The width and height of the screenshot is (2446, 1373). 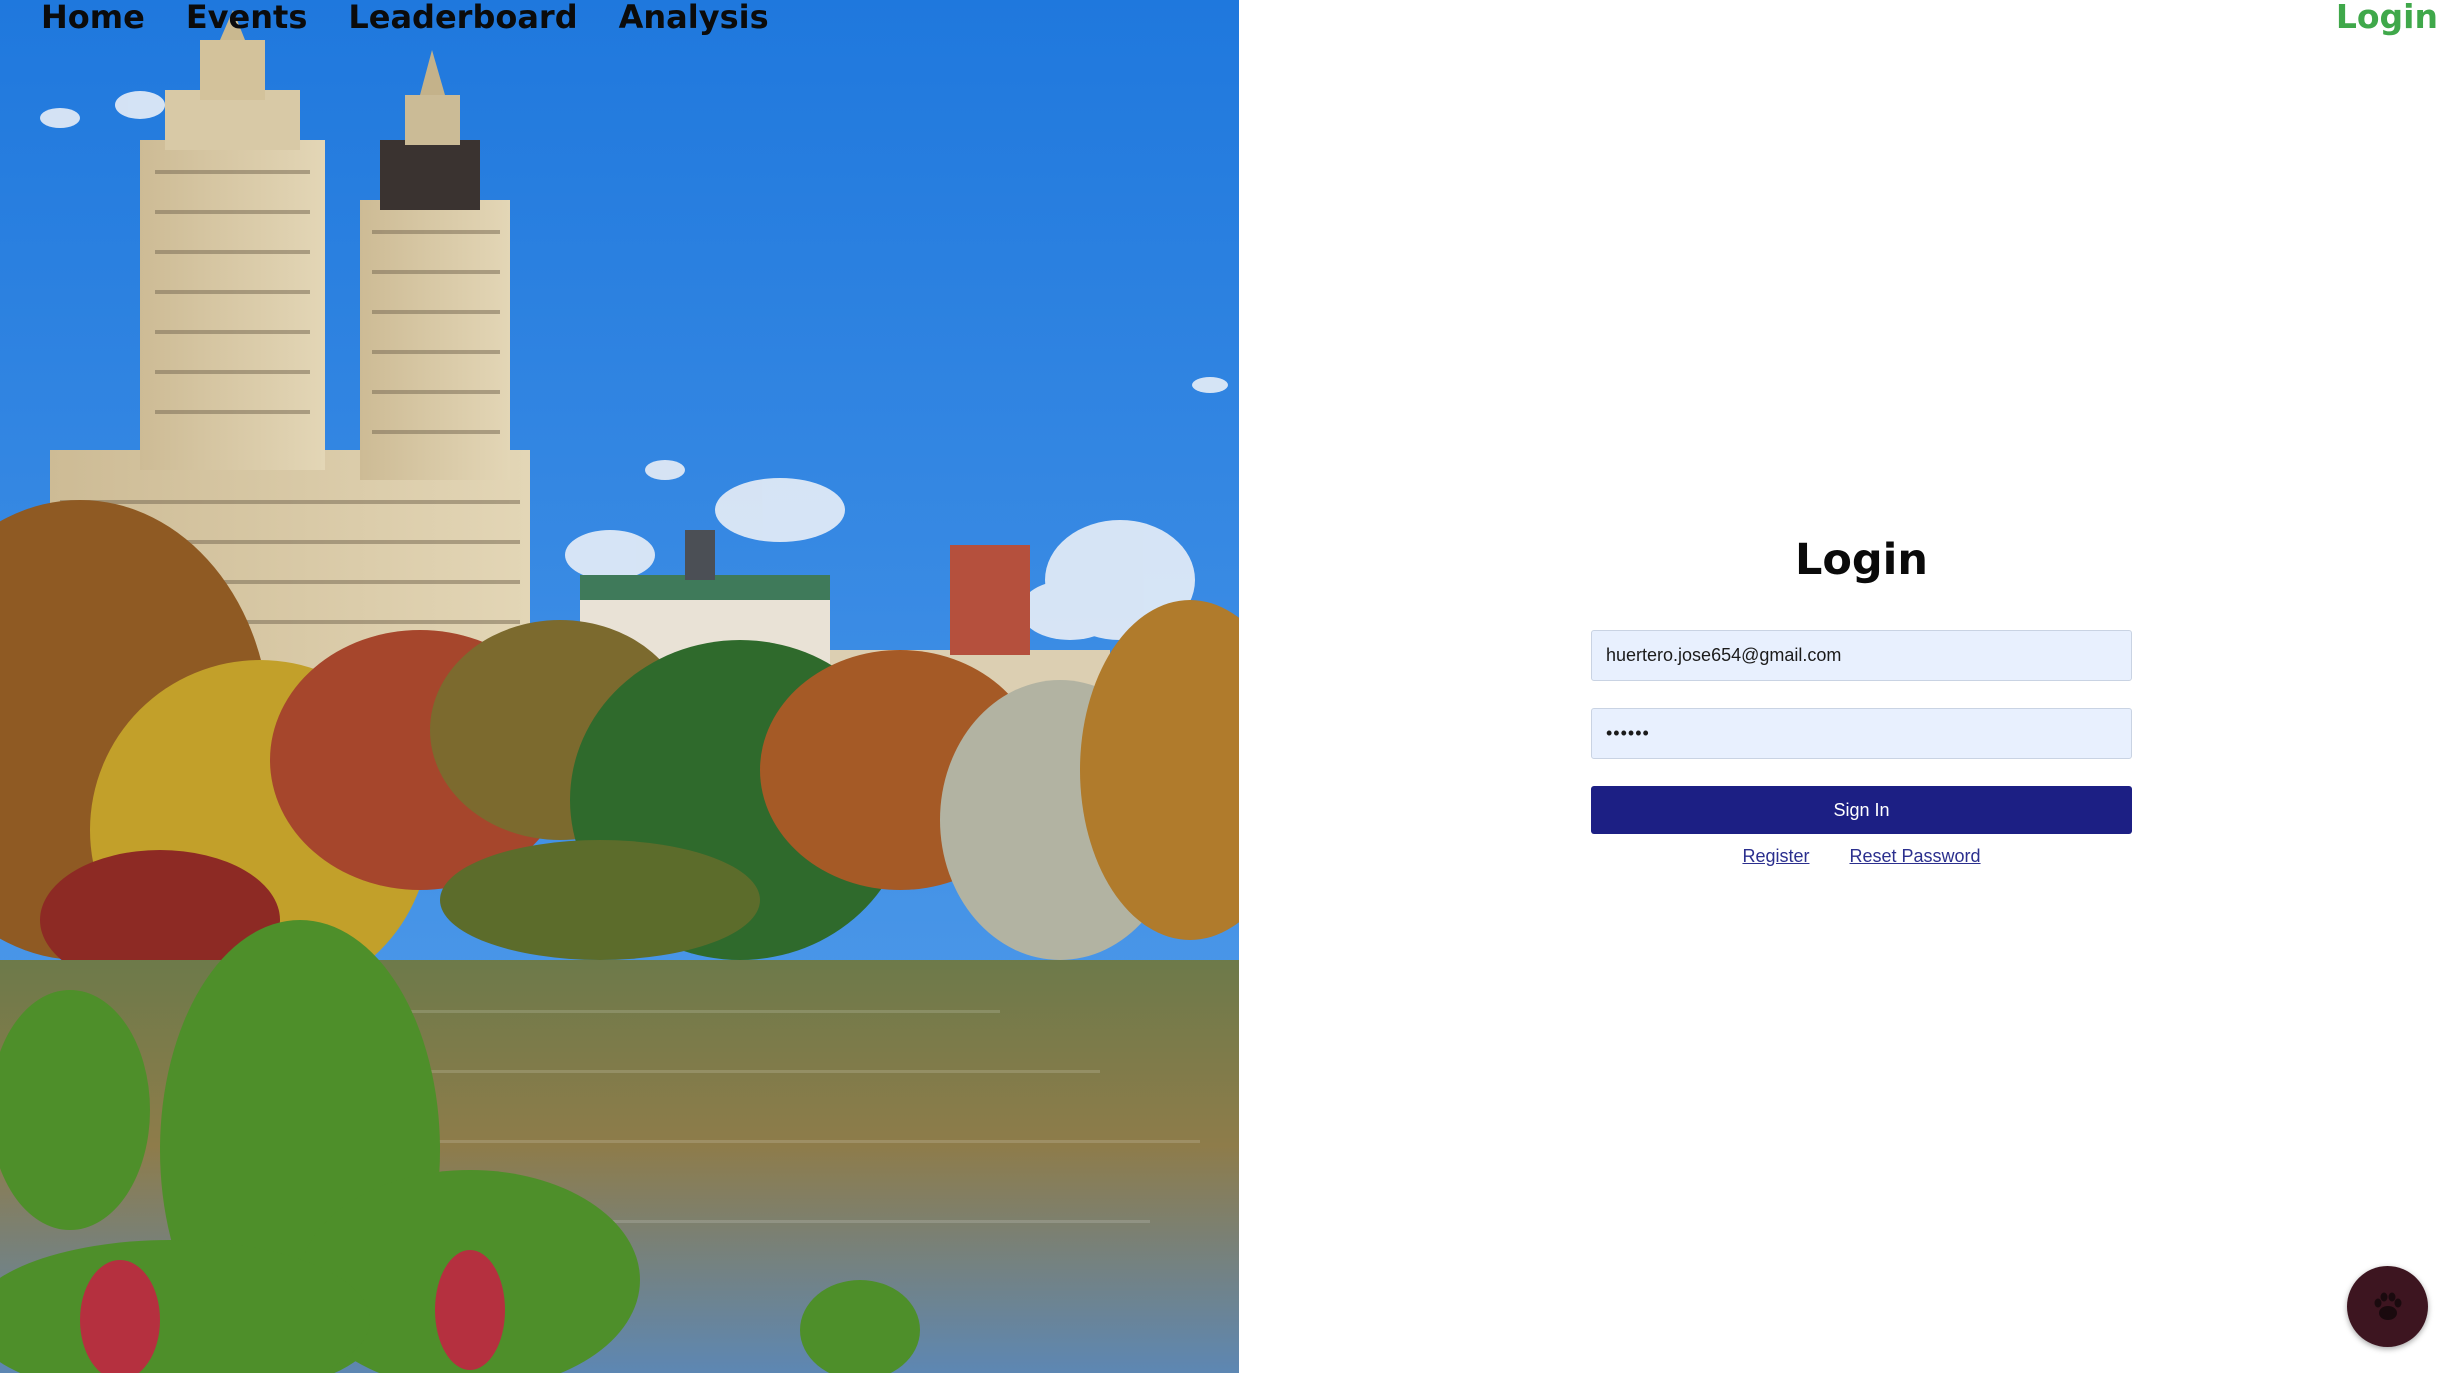 What do you see at coordinates (694, 17) in the screenshot?
I see `nav-analysis-link: Analysis` at bounding box center [694, 17].